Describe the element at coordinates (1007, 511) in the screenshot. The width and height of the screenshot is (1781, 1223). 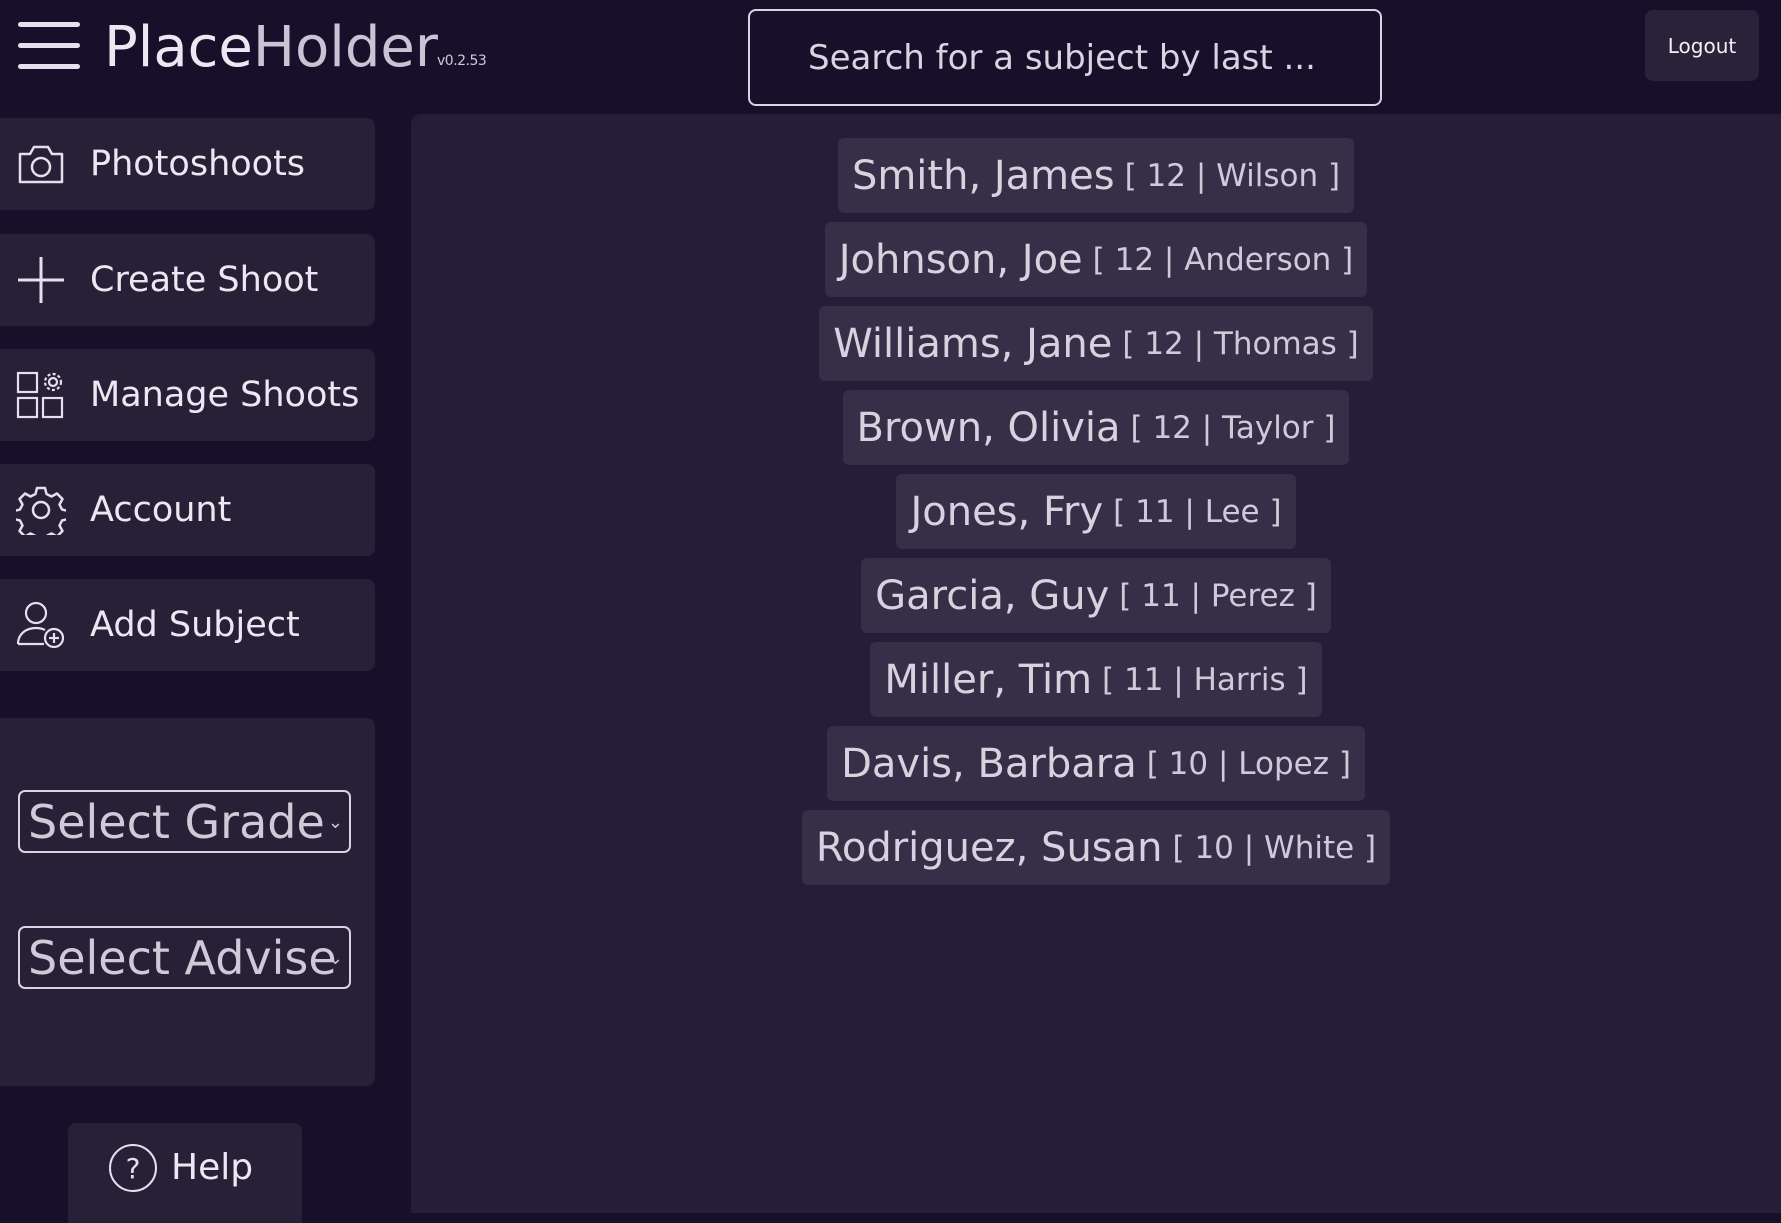
I see `subject-name: Jones, Fry` at that location.